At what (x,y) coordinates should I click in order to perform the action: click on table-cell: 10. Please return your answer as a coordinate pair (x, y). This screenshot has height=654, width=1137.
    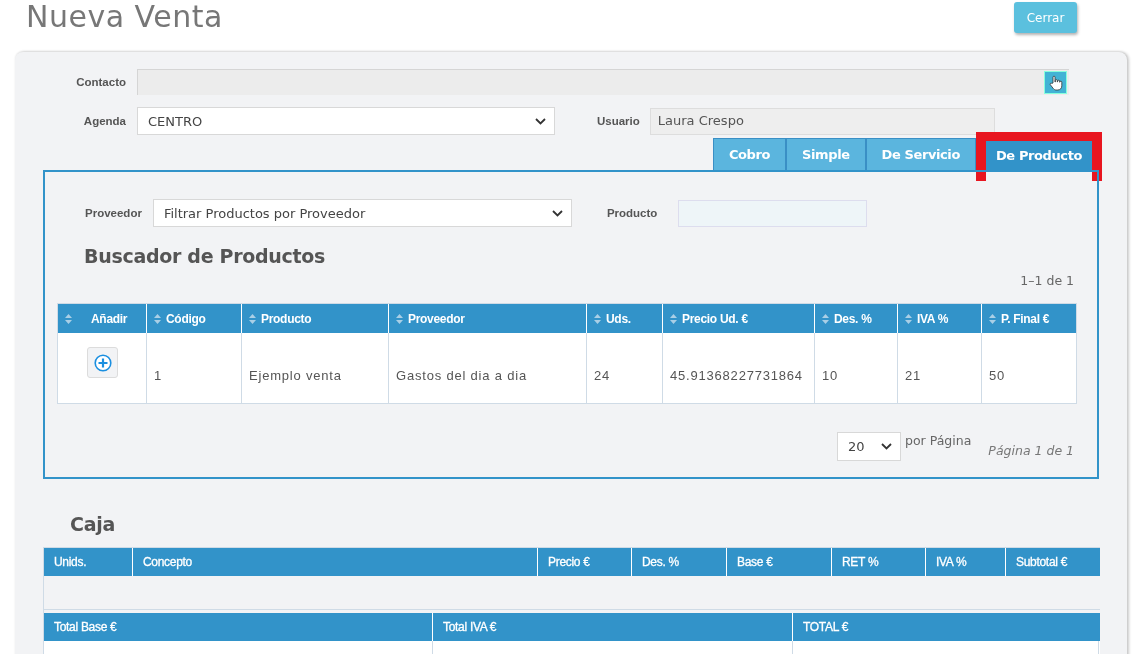
    Looking at the image, I should click on (856, 368).